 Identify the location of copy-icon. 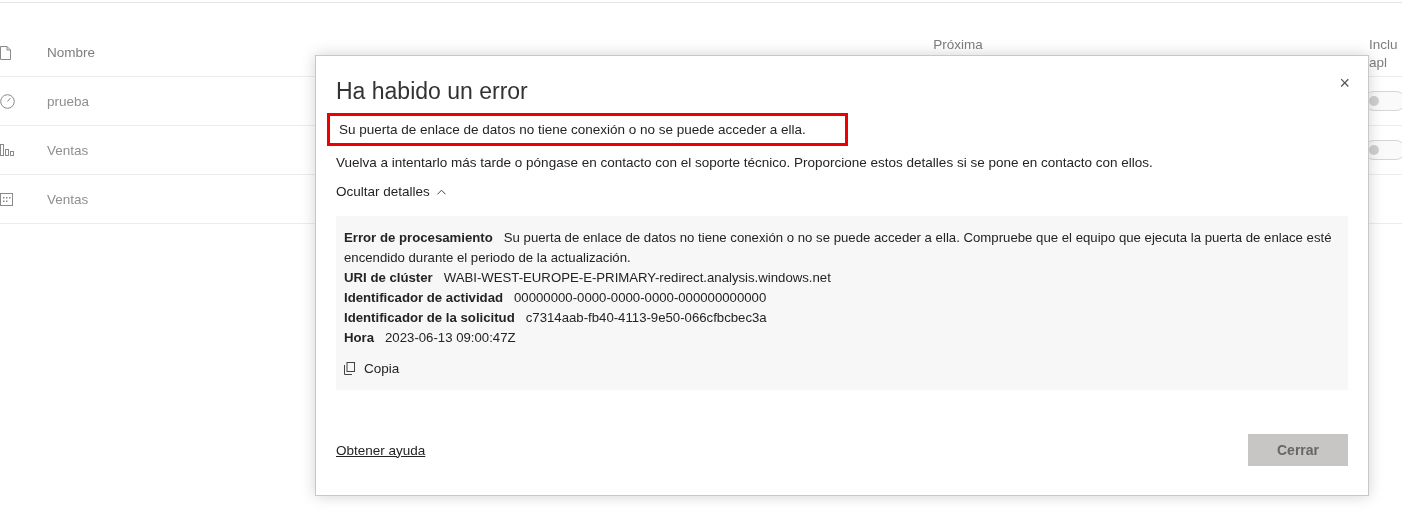
(349, 368).